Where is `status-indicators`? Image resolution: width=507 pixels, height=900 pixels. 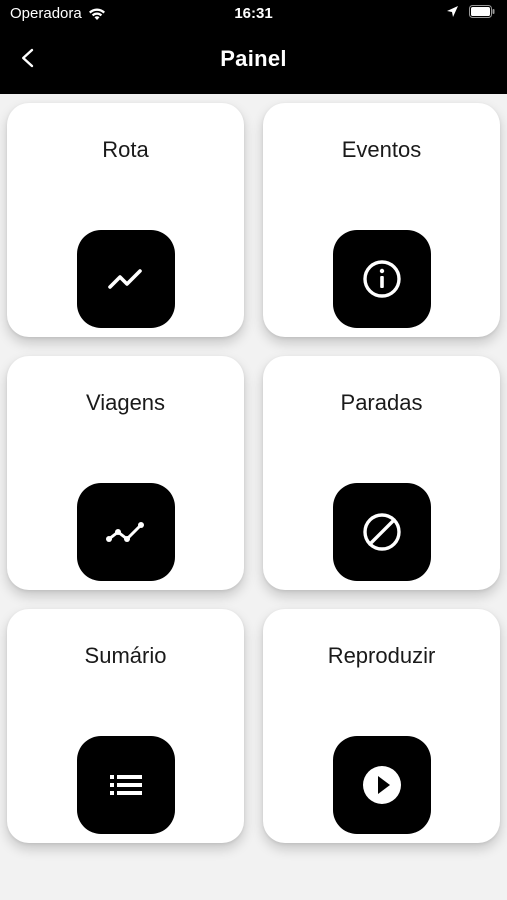 status-indicators is located at coordinates (470, 11).